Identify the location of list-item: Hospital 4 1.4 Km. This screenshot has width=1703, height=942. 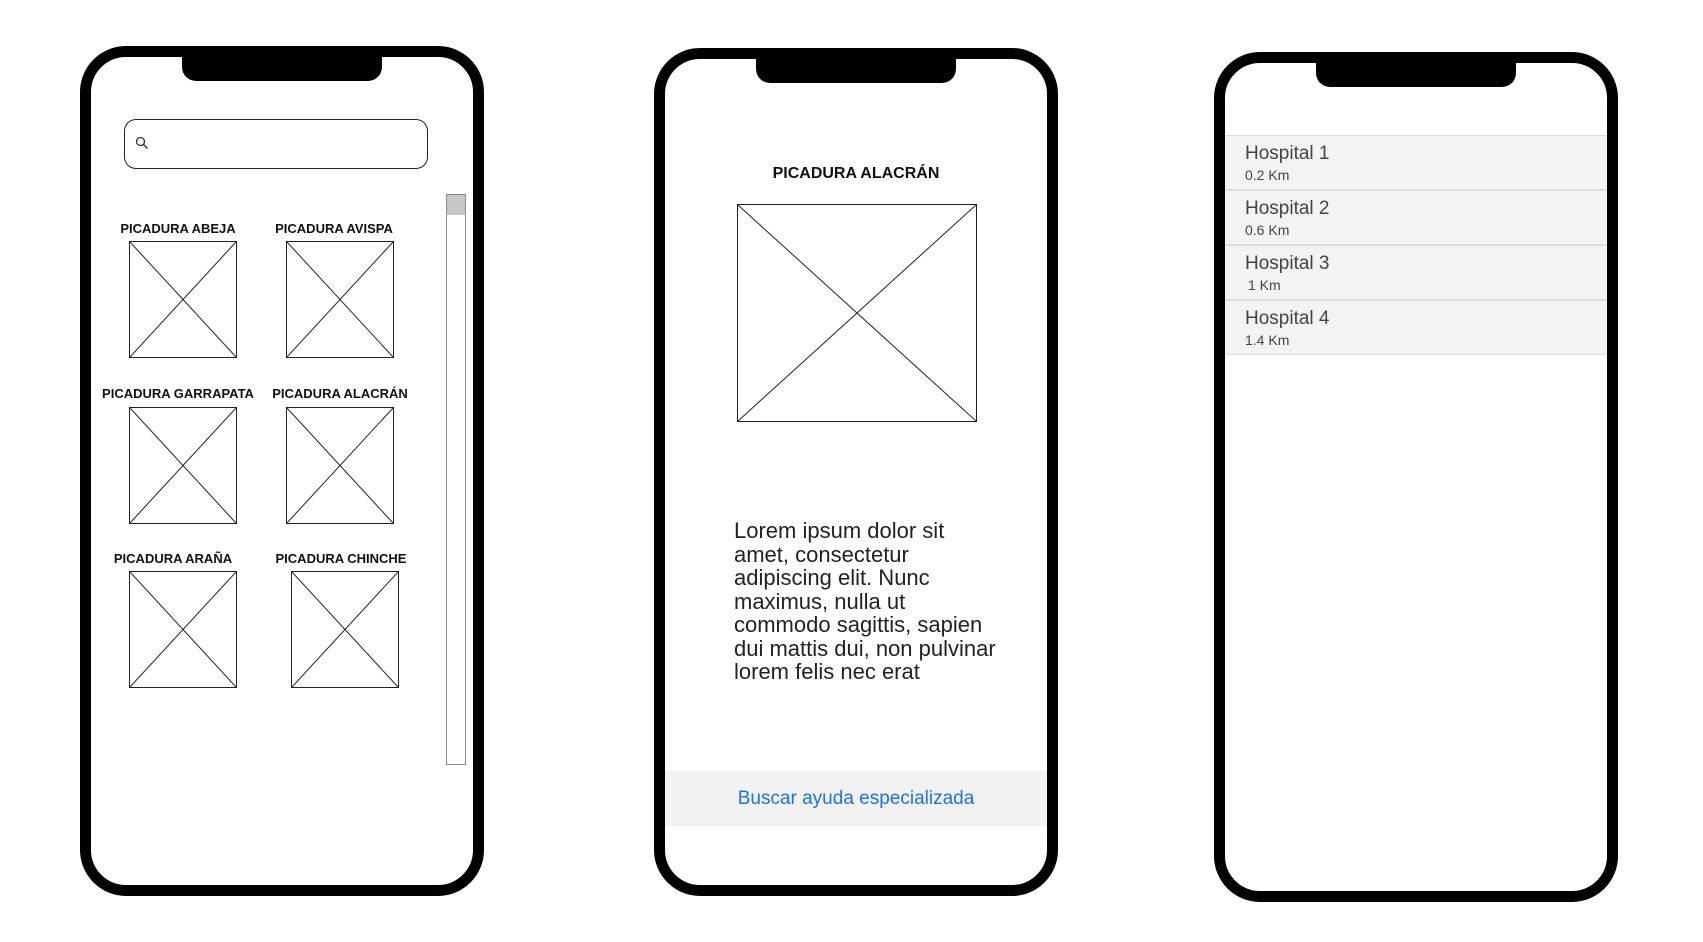
(1416, 327).